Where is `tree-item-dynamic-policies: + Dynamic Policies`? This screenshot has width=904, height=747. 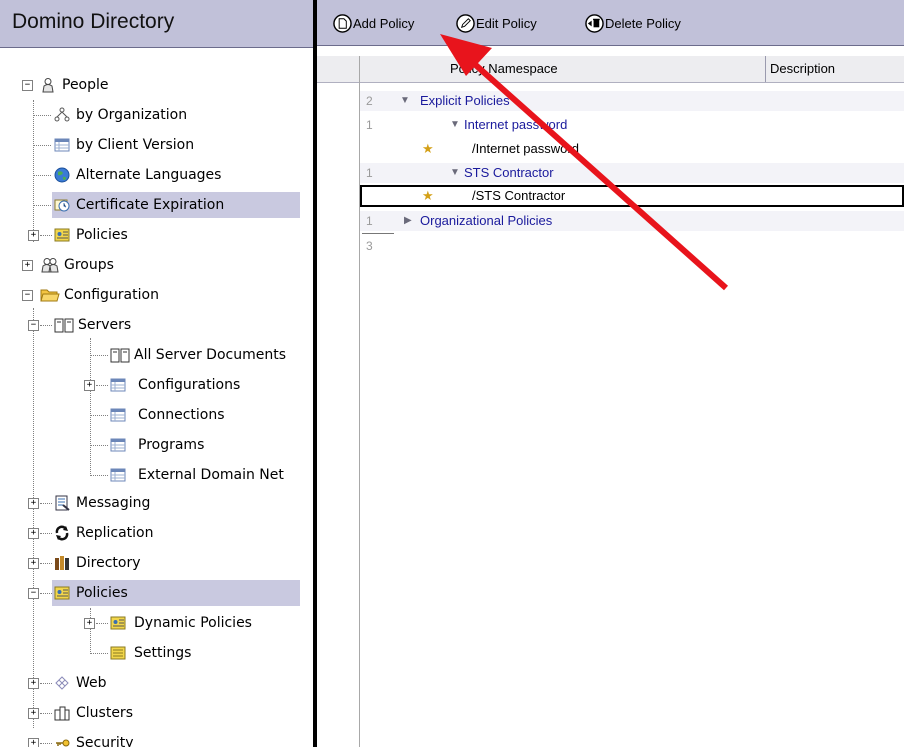 tree-item-dynamic-policies: + Dynamic Policies is located at coordinates (156, 623).